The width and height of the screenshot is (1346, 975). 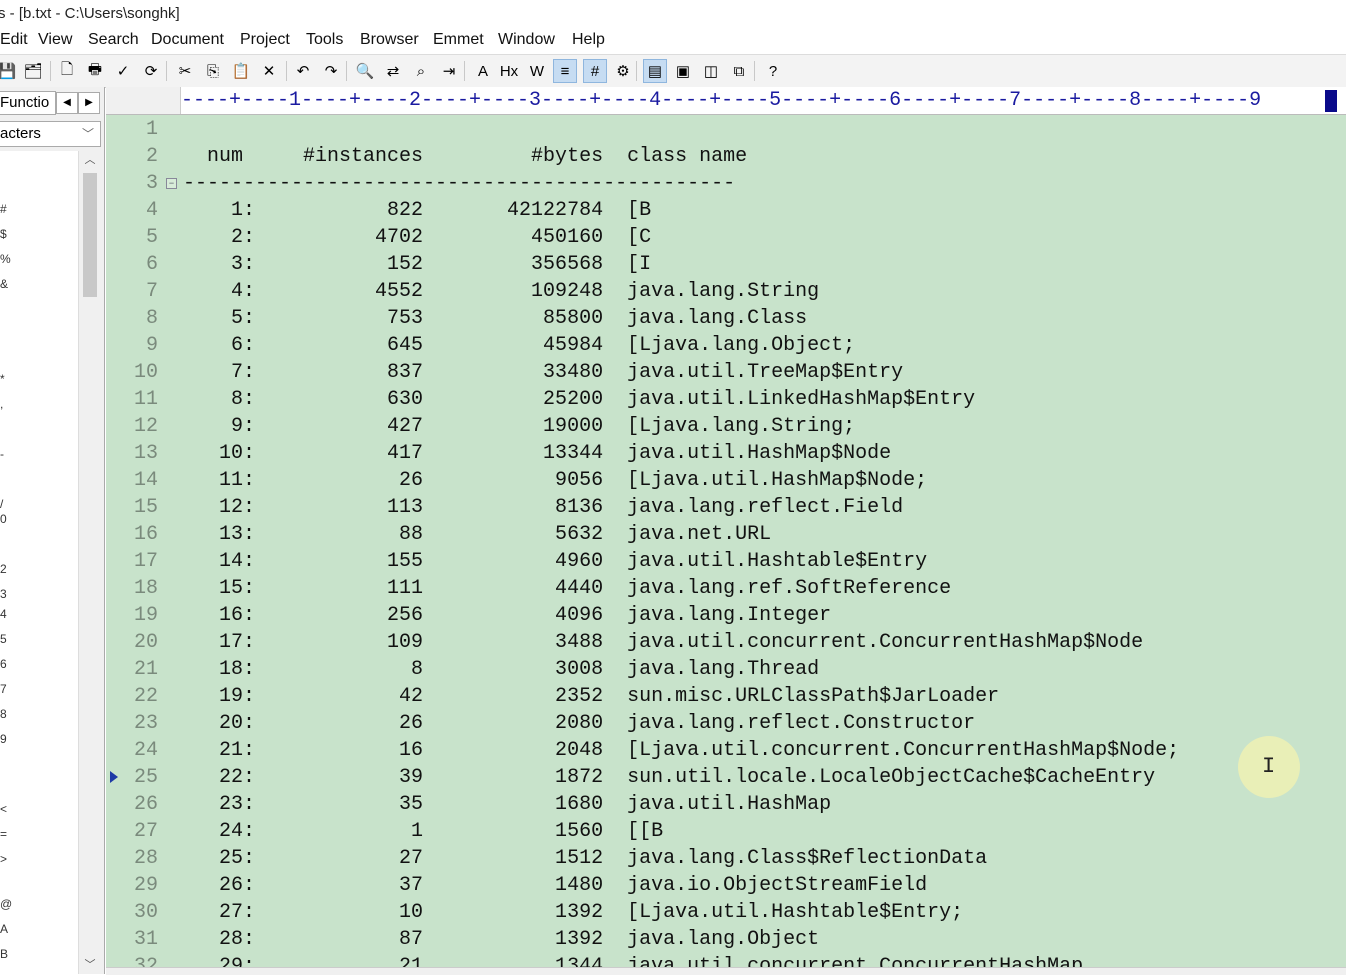 What do you see at coordinates (495, 318) in the screenshot?
I see `code-line: 5: 753 85800 java.lang.Class` at bounding box center [495, 318].